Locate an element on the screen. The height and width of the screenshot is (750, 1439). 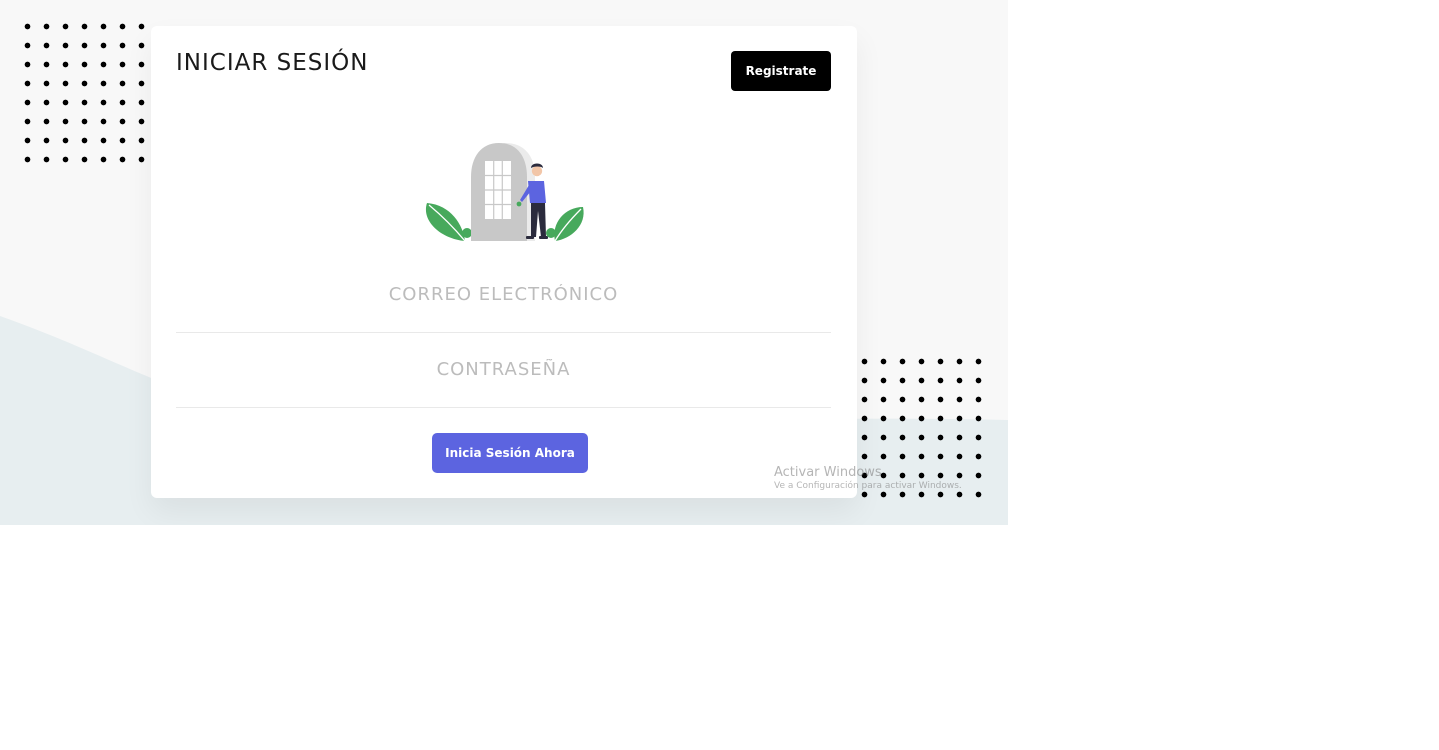
register-button: Registrate is located at coordinates (781, 71).